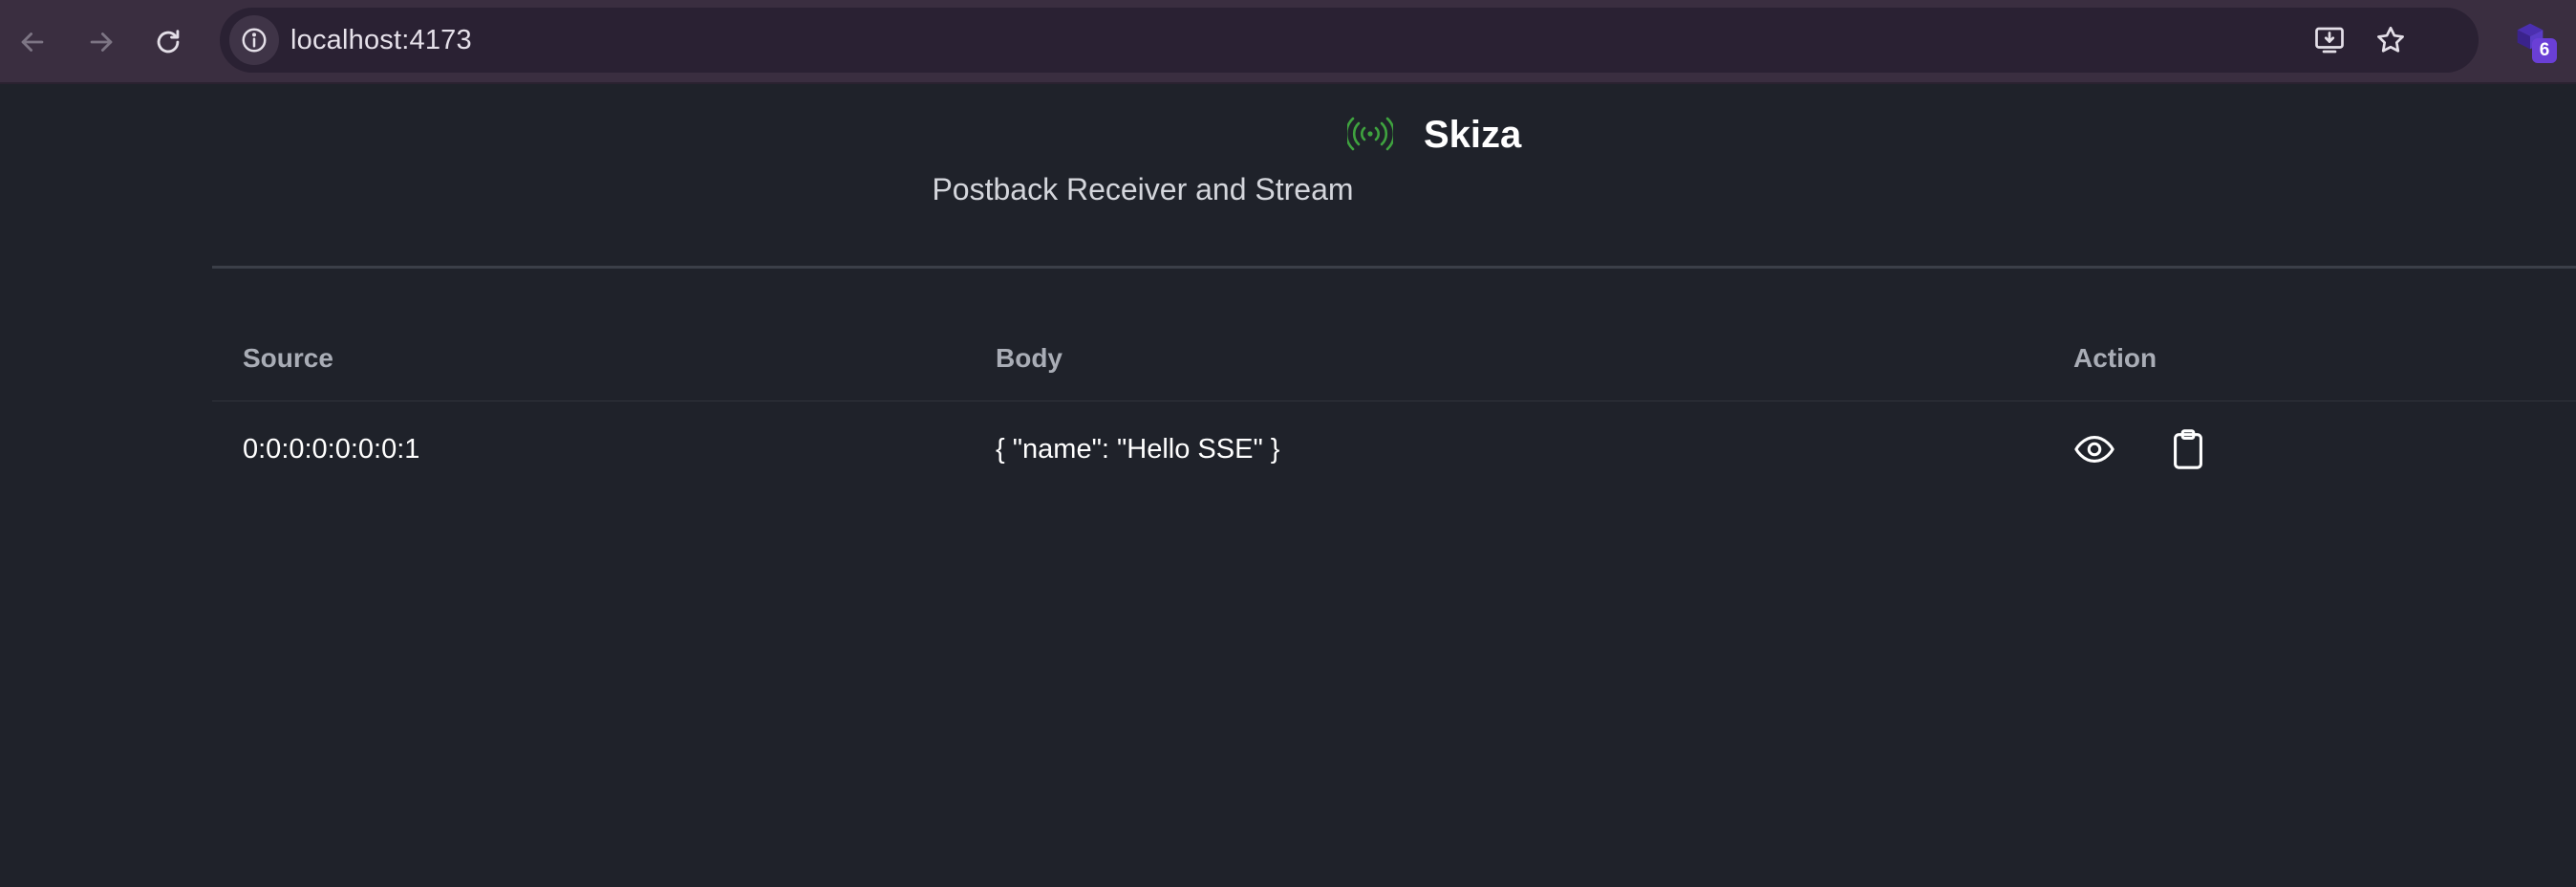 The image size is (2576, 887). What do you see at coordinates (1394, 449) in the screenshot?
I see `table-row: 0:0:0:0:0:0:0:1 { "name": "Hello SSE" }` at bounding box center [1394, 449].